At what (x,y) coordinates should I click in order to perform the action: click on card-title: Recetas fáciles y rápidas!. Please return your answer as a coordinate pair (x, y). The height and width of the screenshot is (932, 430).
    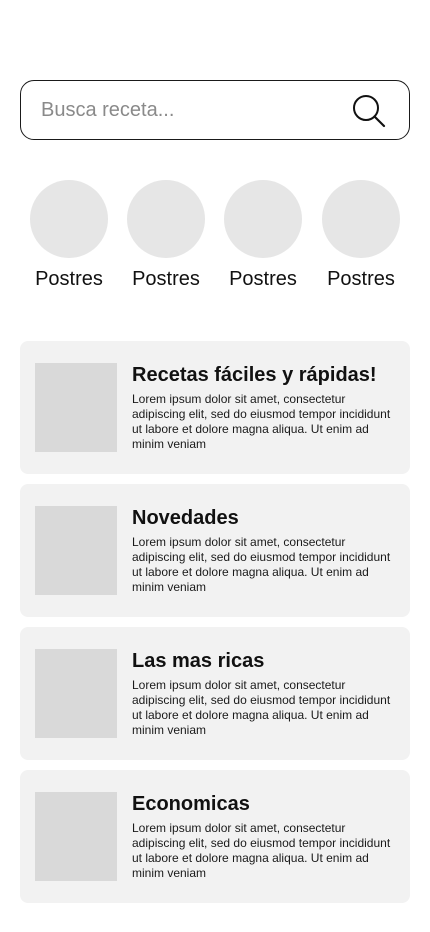
    Looking at the image, I should click on (254, 375).